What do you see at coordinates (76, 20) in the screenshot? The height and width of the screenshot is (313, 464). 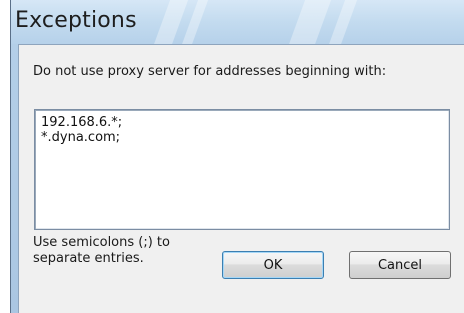 I see `window-title: Exceptions` at bounding box center [76, 20].